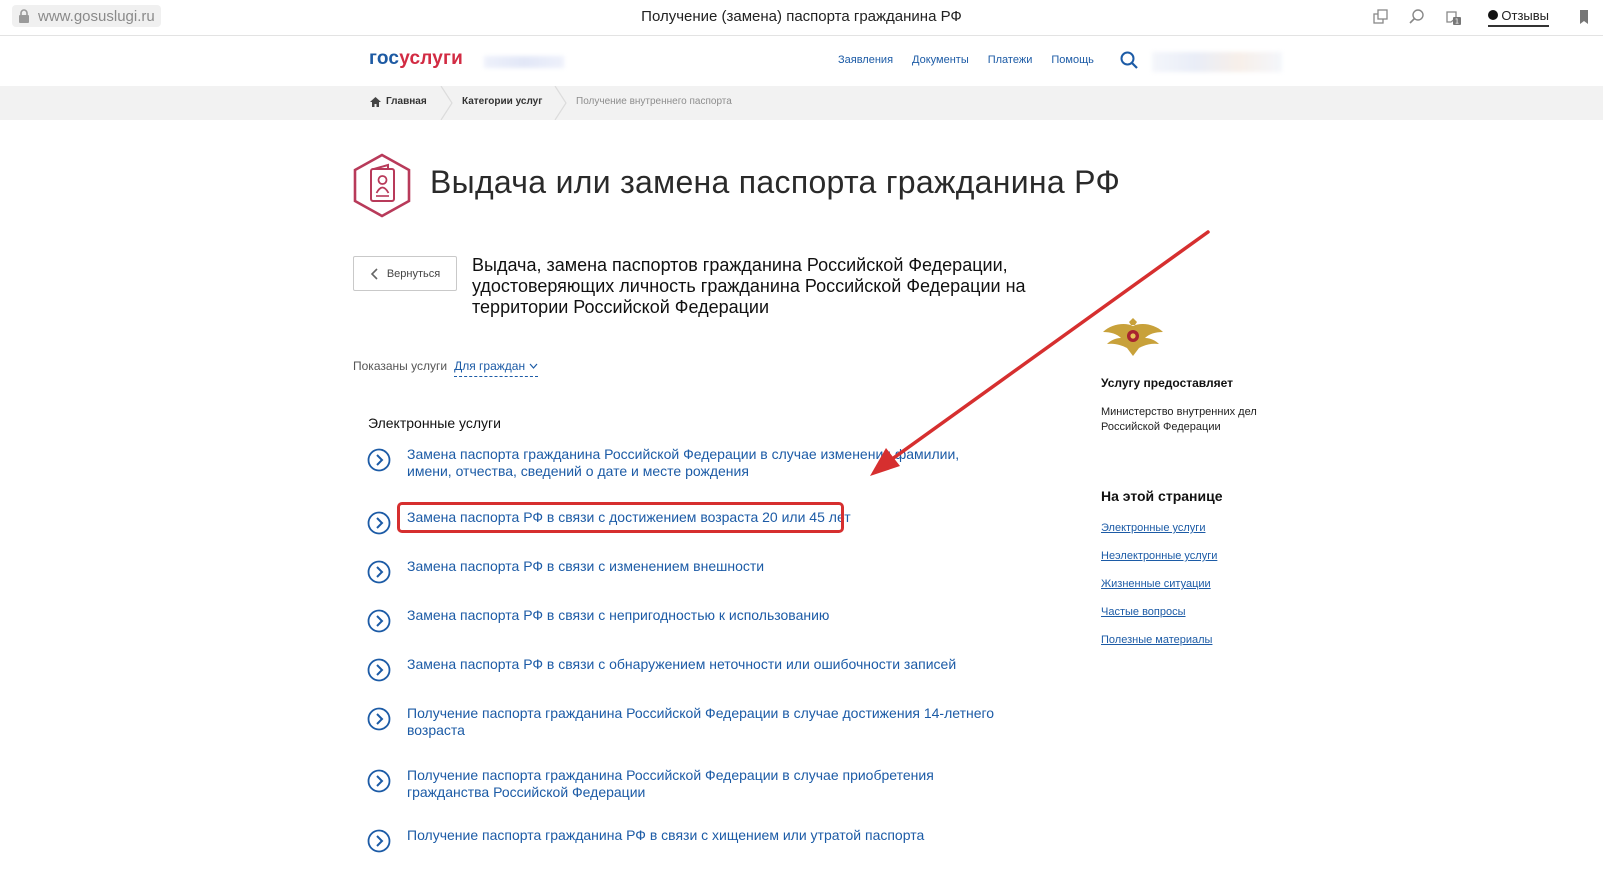 The image size is (1603, 872). Describe the element at coordinates (524, 62) in the screenshot. I see `blurred-region-selector` at that location.